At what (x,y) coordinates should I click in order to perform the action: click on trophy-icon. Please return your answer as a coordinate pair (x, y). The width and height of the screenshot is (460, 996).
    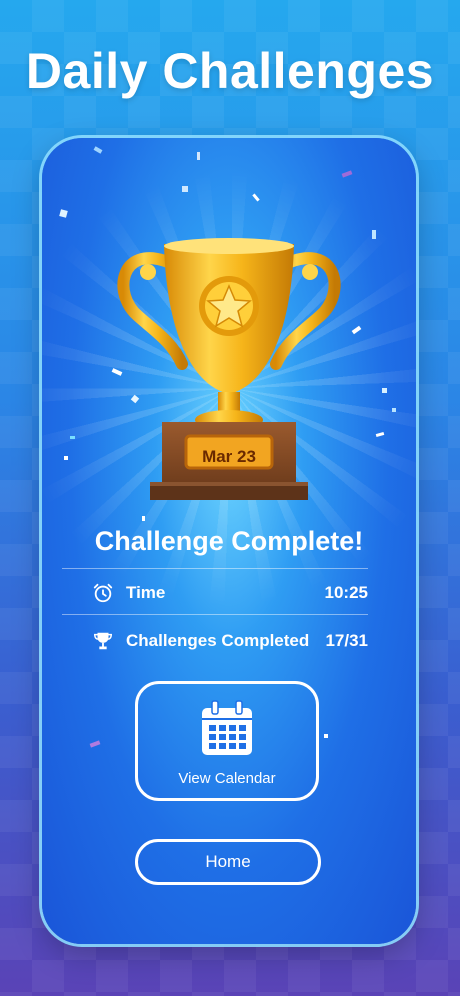
    Looking at the image, I should click on (103, 641).